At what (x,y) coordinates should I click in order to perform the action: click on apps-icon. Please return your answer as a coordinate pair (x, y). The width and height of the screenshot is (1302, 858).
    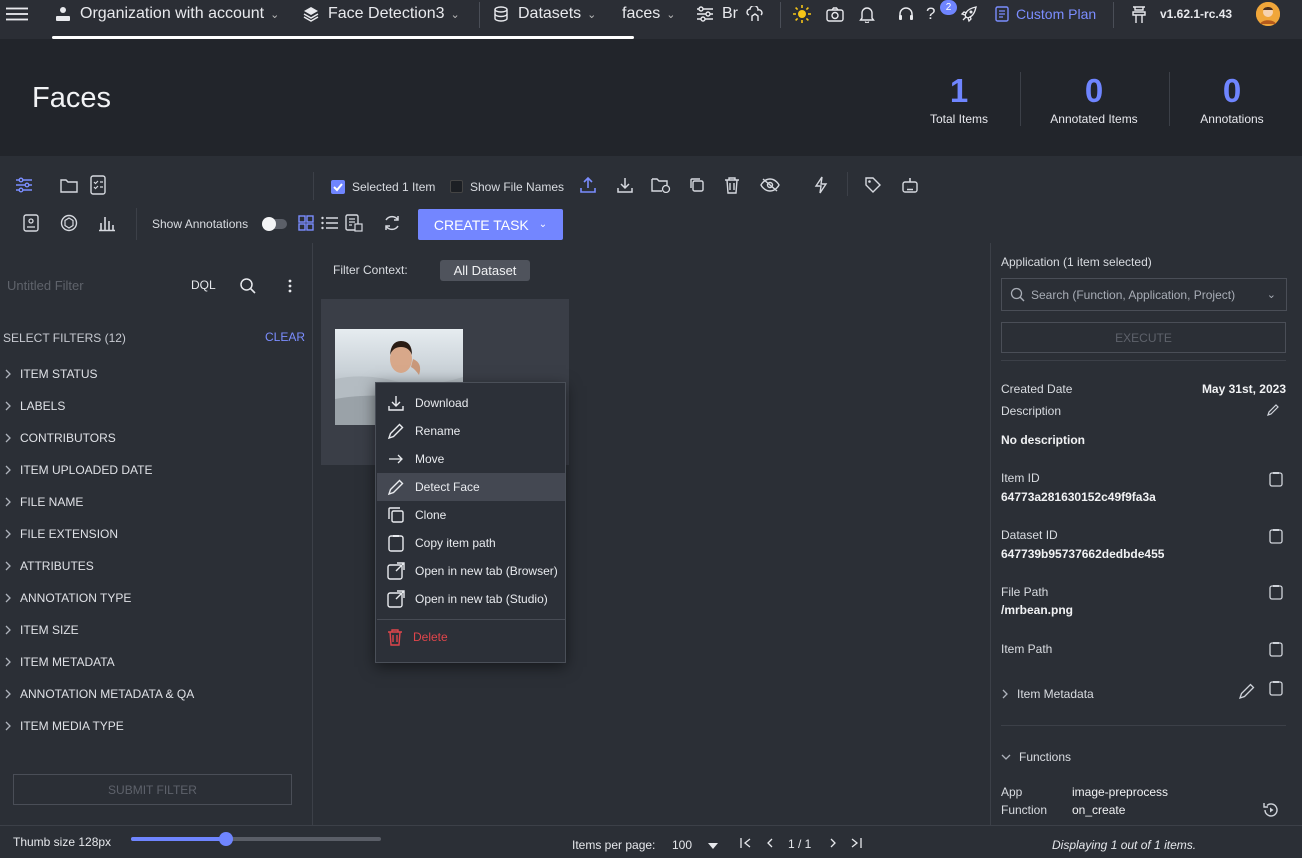
    Looking at the image, I should click on (69, 223).